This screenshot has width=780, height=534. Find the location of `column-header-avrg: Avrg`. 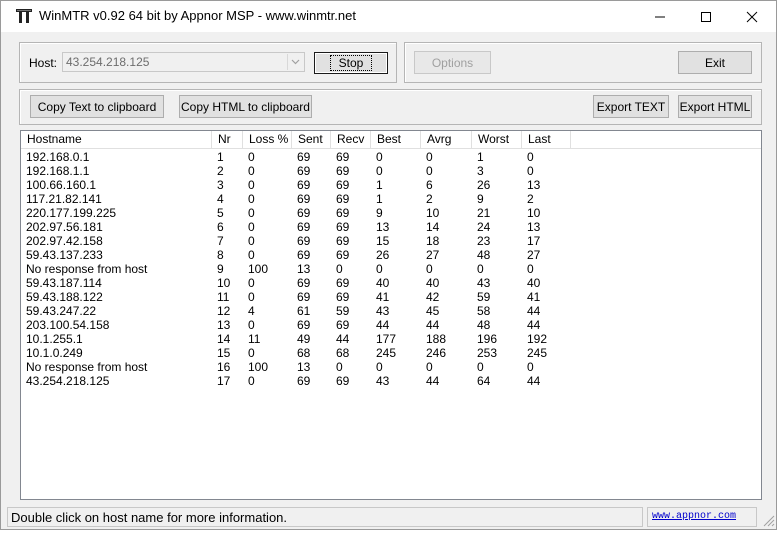

column-header-avrg: Avrg is located at coordinates (446, 139).